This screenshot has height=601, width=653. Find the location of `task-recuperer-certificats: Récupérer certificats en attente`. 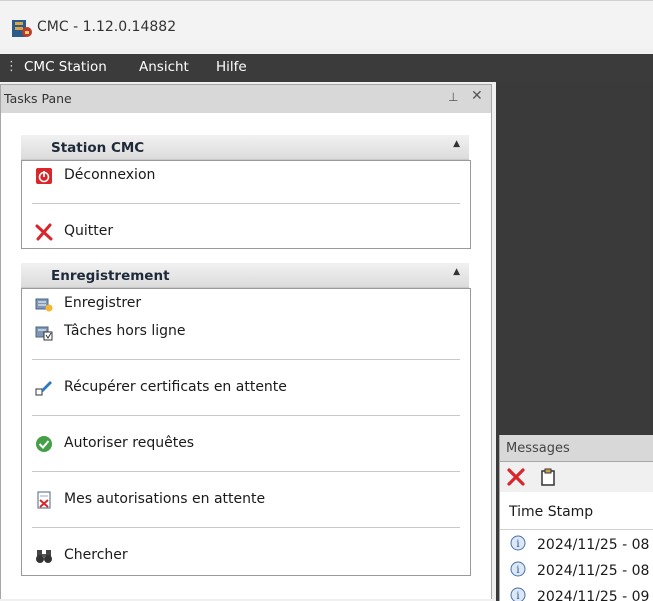

task-recuperer-certificats: Récupérer certificats en attente is located at coordinates (240, 388).